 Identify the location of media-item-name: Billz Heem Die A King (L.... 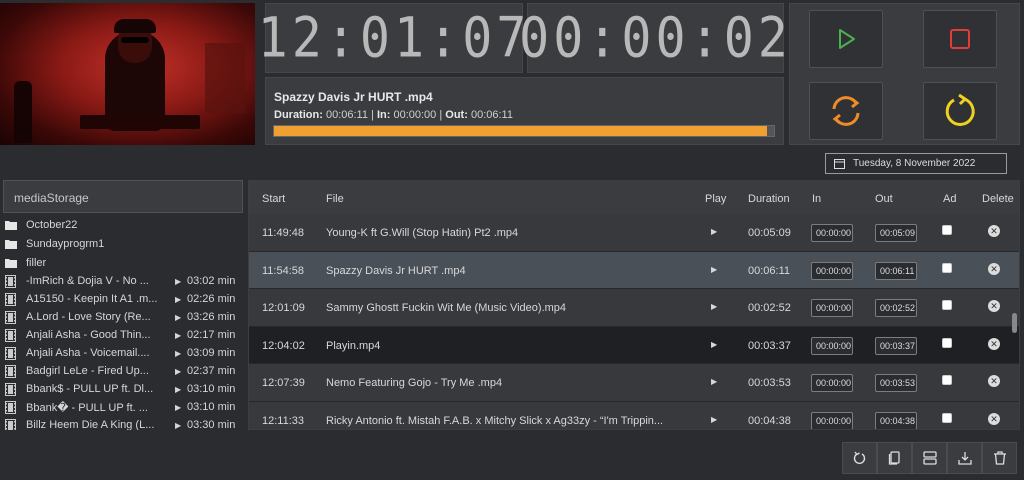
(90, 424).